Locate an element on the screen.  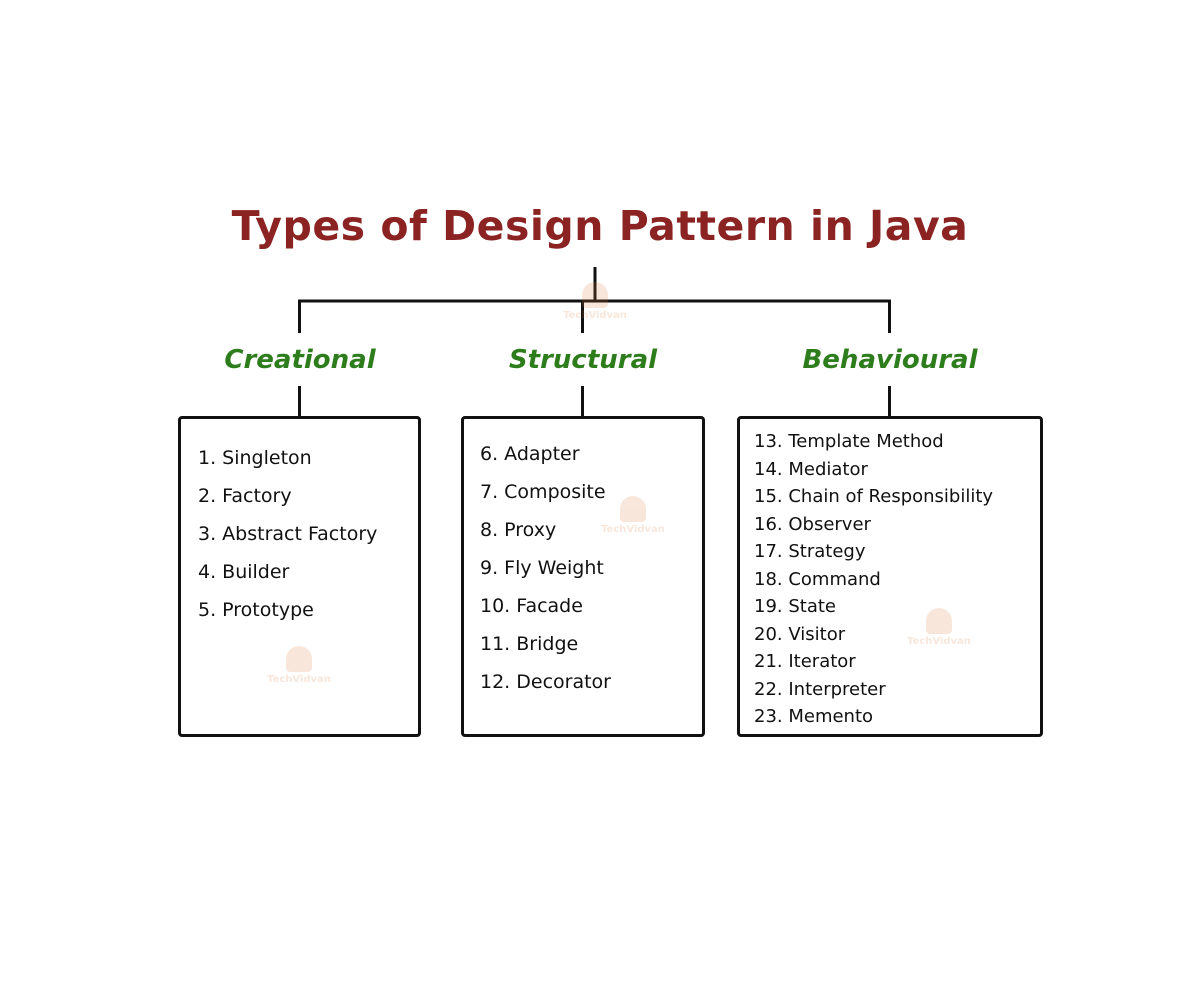
list-item: 5. Prototype is located at coordinates (256, 610).